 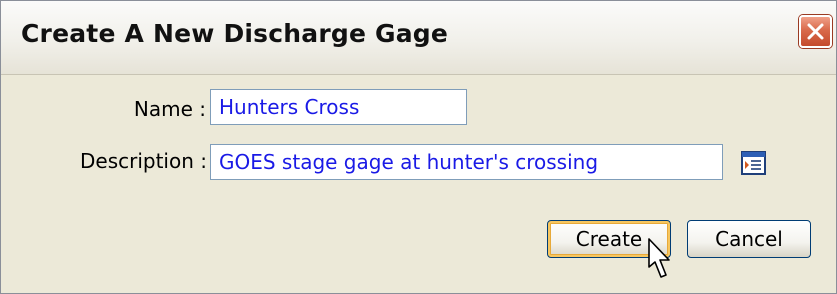 What do you see at coordinates (235, 33) in the screenshot?
I see `dialog-title: Create A New Discharge Gage` at bounding box center [235, 33].